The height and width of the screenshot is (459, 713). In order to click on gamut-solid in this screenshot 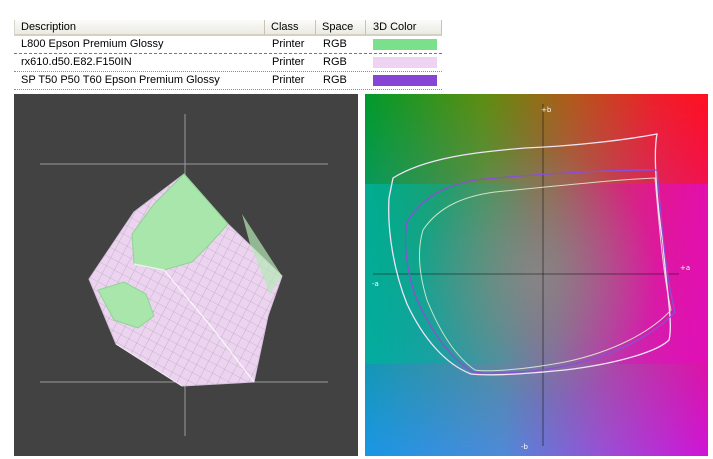, I will do `click(185, 280)`.